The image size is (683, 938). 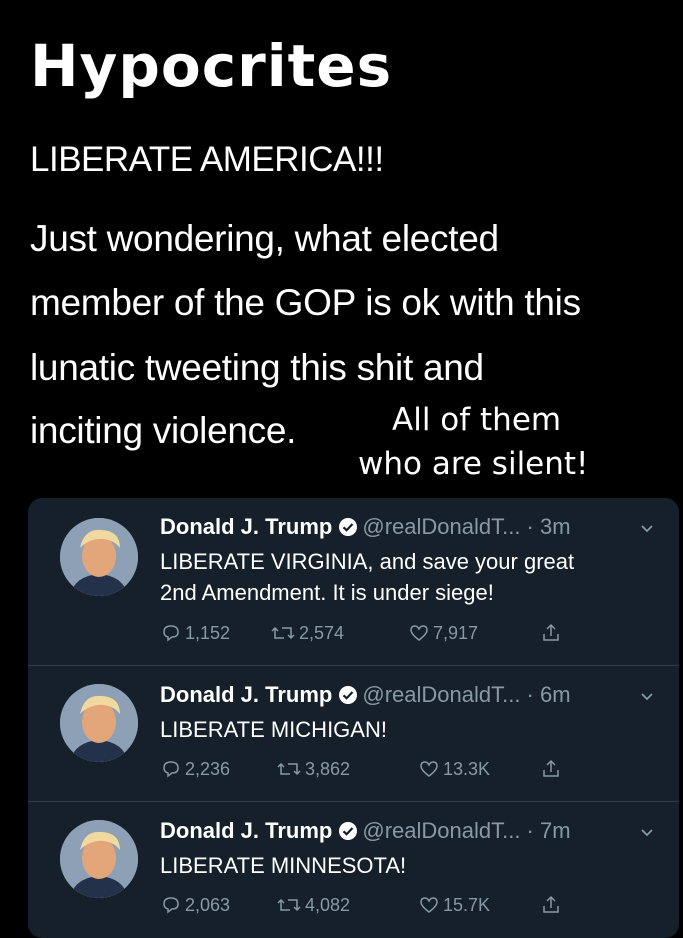 I want to click on reply-count: 2,236, so click(x=208, y=768).